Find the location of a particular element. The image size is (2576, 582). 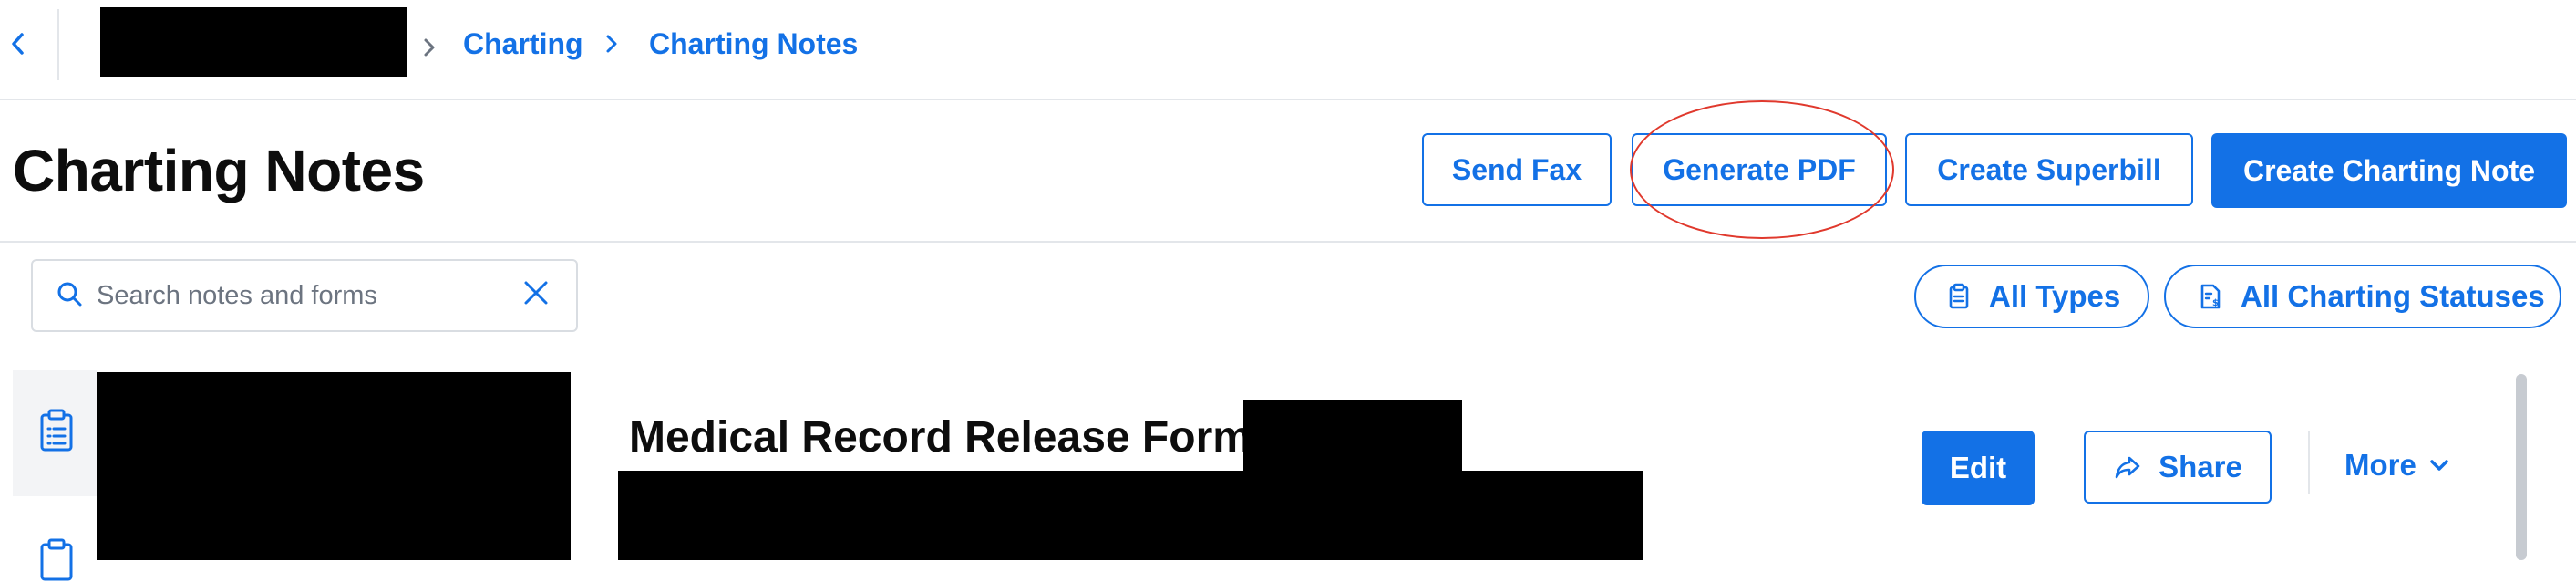

breadcrumb-link-charting-notes: Charting Notes is located at coordinates (753, 44).